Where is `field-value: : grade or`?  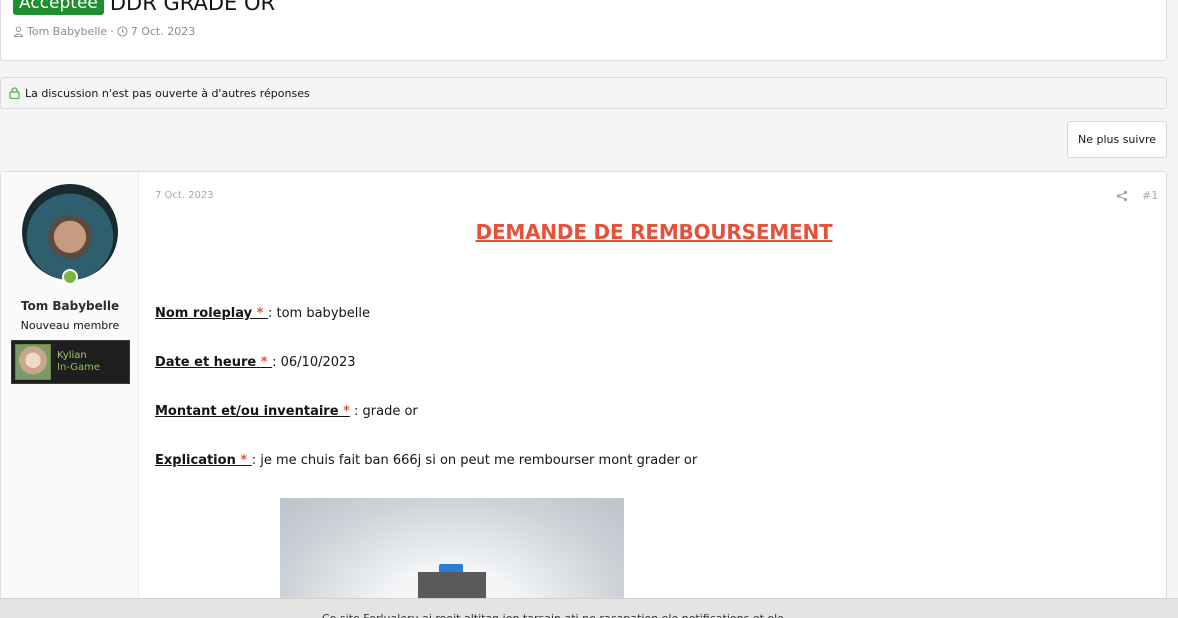 field-value: : grade or is located at coordinates (383, 411).